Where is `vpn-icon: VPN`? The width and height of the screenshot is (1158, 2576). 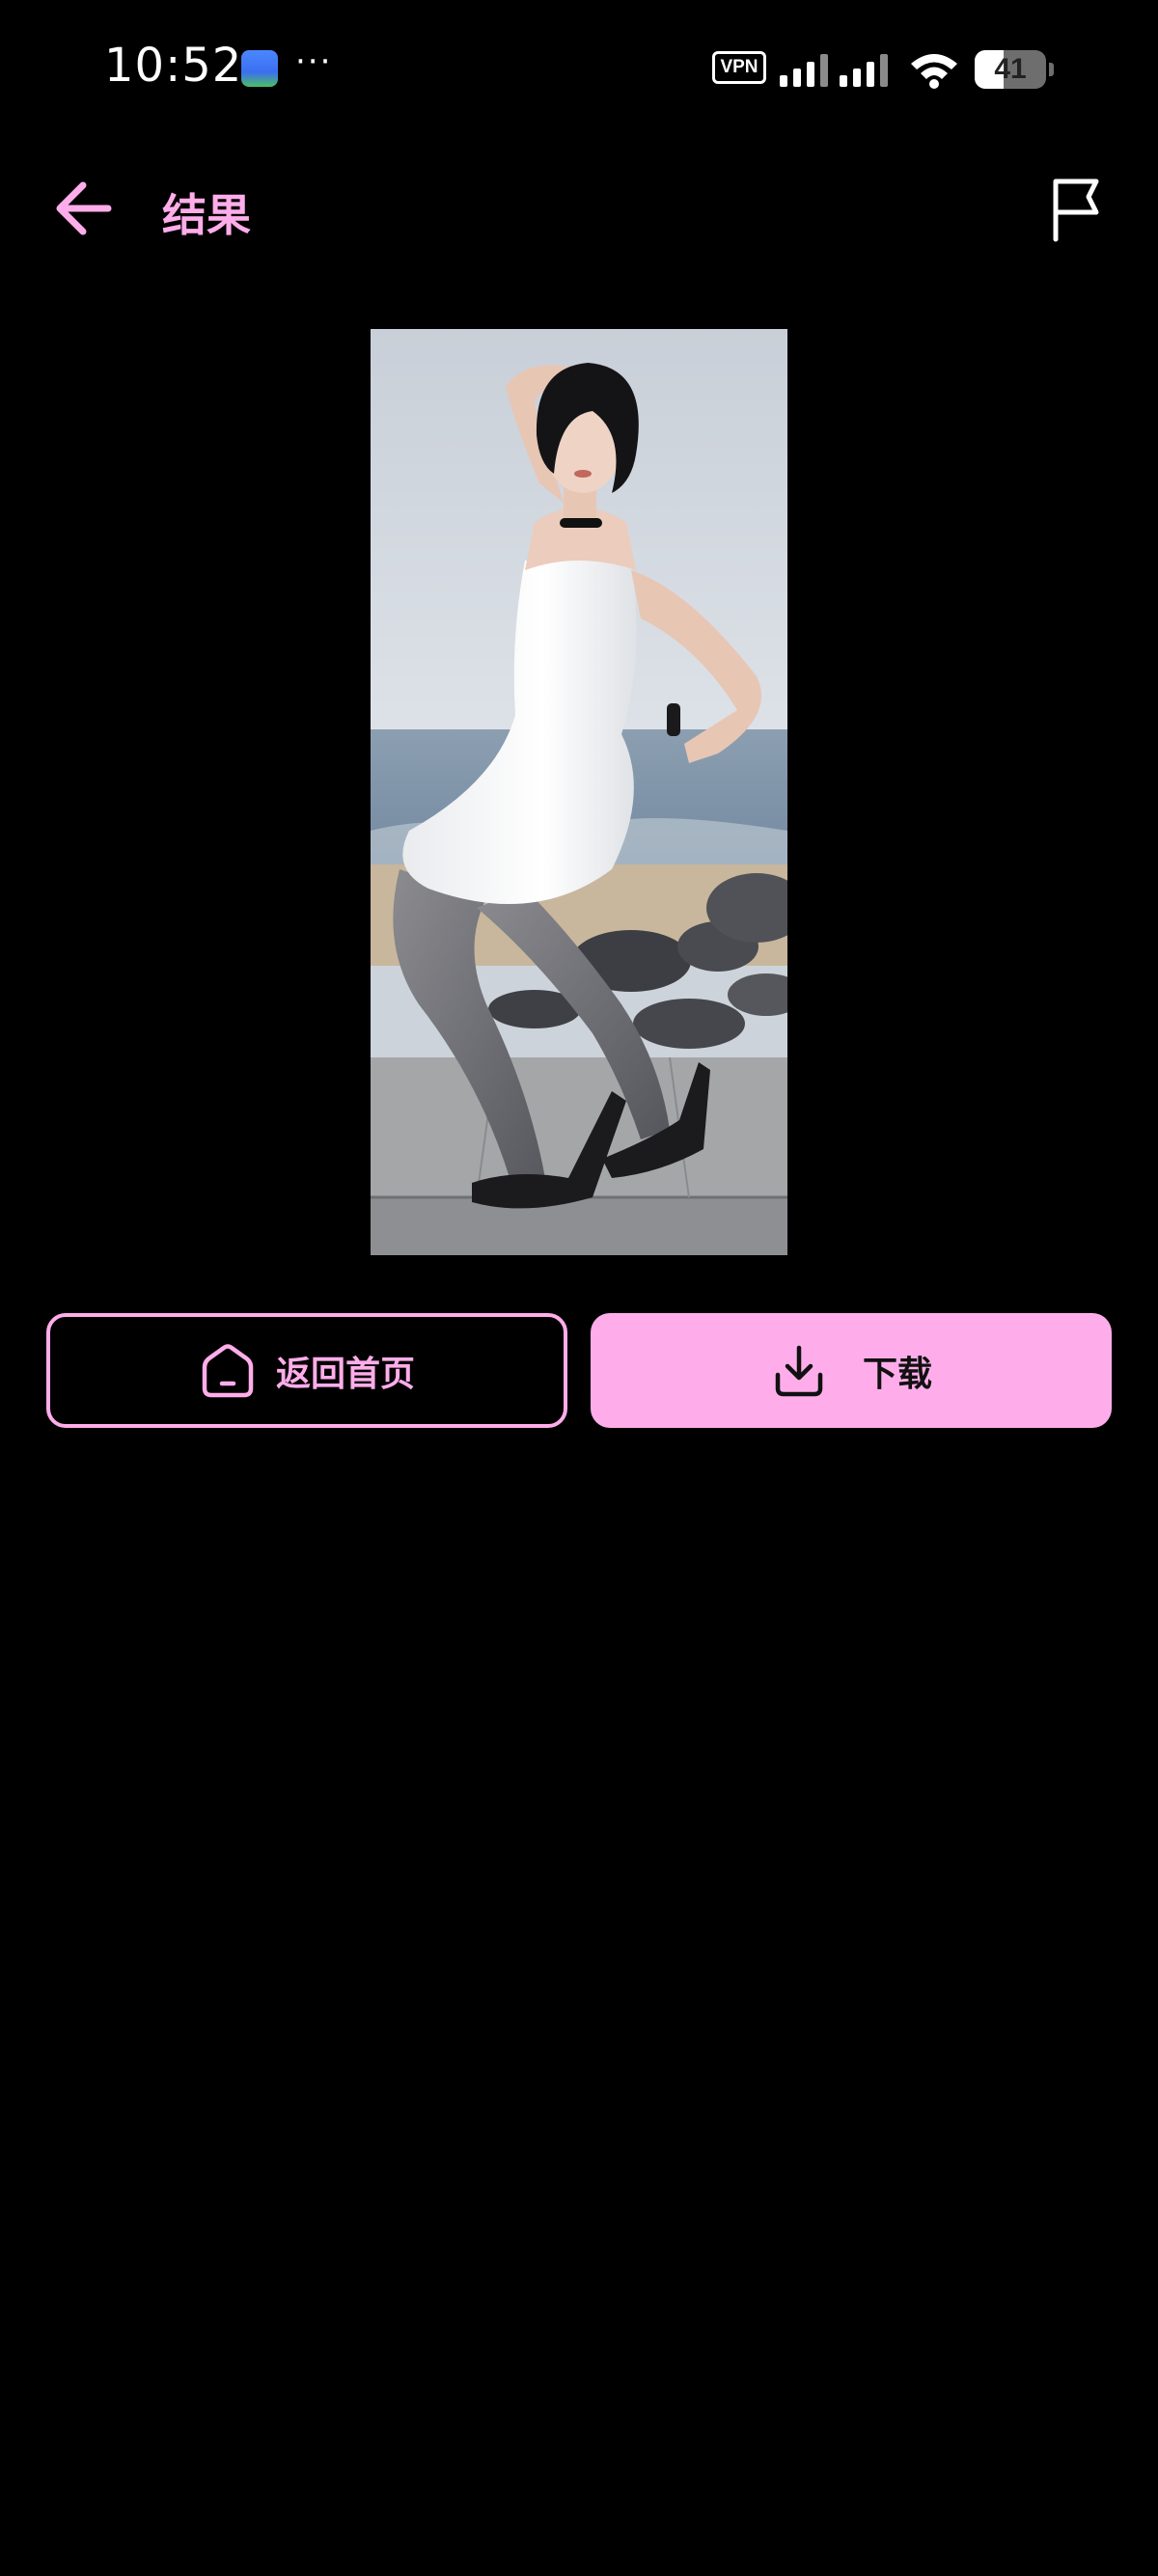 vpn-icon: VPN is located at coordinates (739, 67).